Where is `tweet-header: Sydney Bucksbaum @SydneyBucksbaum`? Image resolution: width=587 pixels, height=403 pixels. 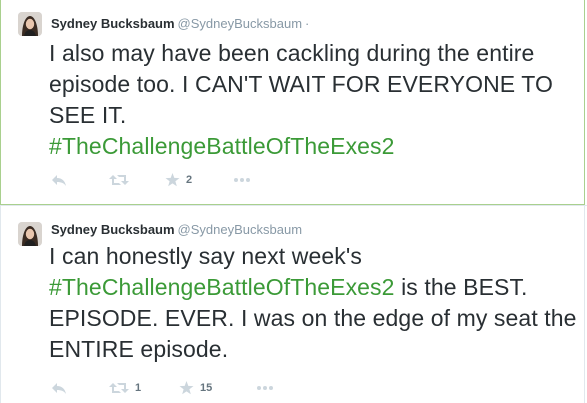
tweet-header: Sydney Bucksbaum @SydneyBucksbaum is located at coordinates (176, 230).